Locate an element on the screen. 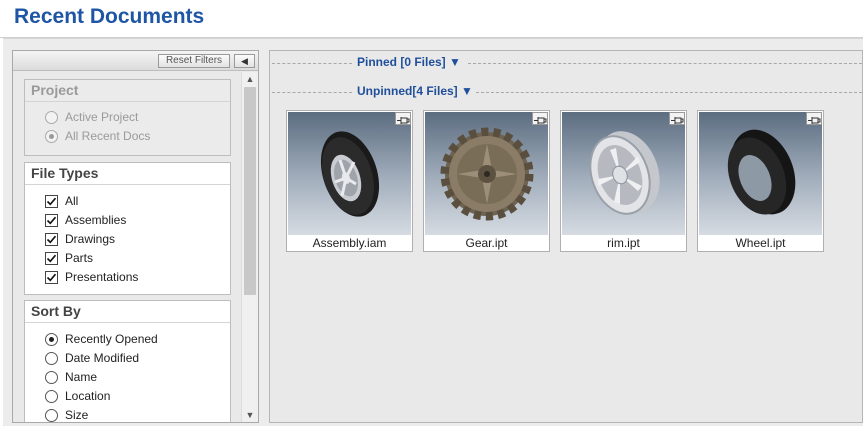 This screenshot has height=426, width=863. option-label: Name is located at coordinates (81, 377).